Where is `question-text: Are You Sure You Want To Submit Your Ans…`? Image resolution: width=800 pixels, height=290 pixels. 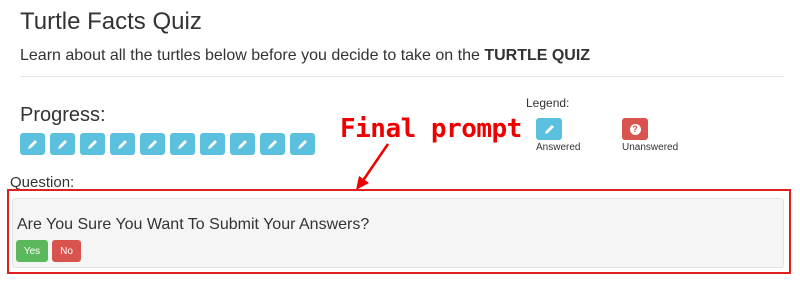 question-text: Are You Sure You Want To Submit Your Ans… is located at coordinates (193, 224).